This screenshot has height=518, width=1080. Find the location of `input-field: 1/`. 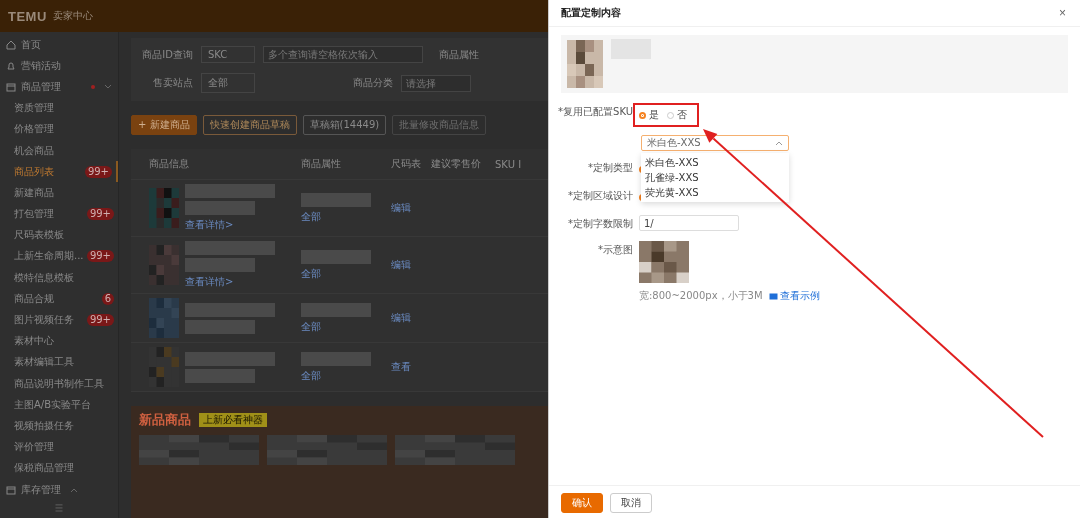

input-field: 1/ is located at coordinates (689, 223).